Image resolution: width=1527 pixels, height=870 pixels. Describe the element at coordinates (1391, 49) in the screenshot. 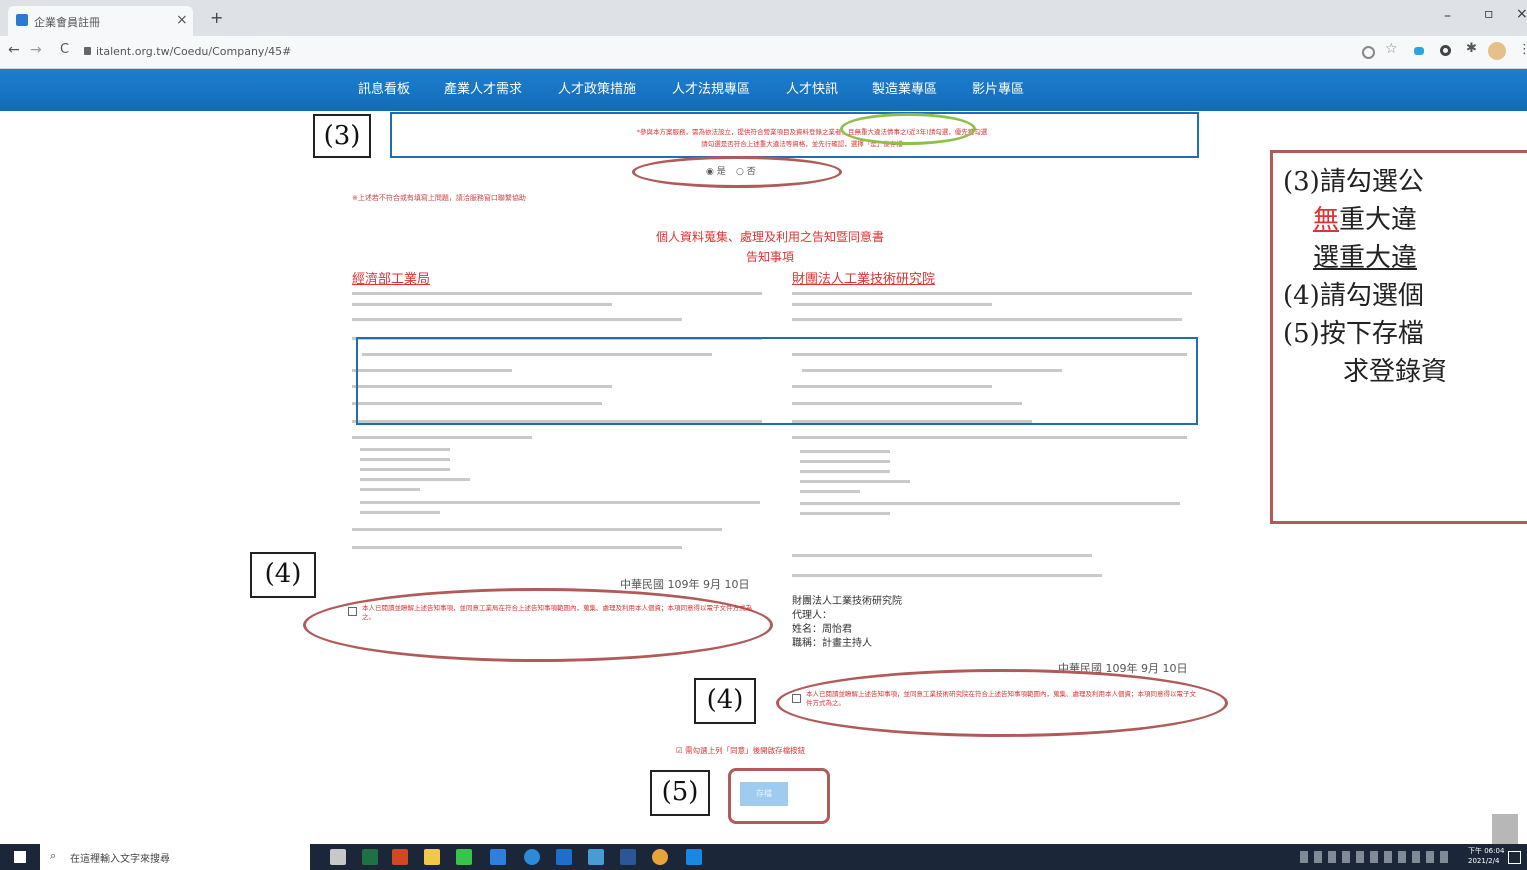

I see `star-icon: ☆` at that location.